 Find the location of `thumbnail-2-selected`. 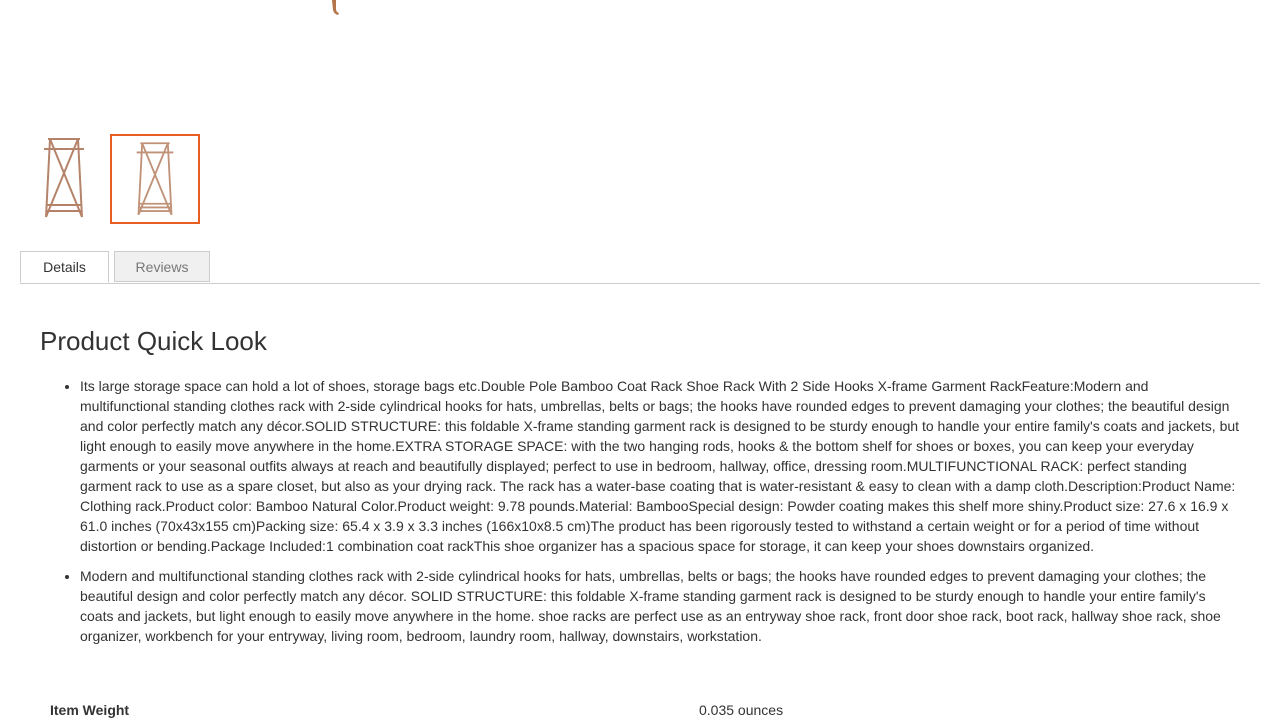

thumbnail-2-selected is located at coordinates (155, 179).